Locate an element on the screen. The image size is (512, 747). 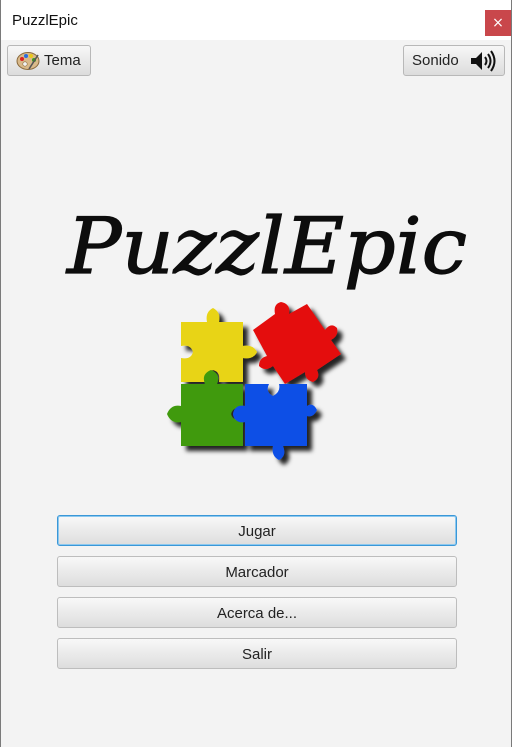
theme-label: Tema is located at coordinates (62, 60).